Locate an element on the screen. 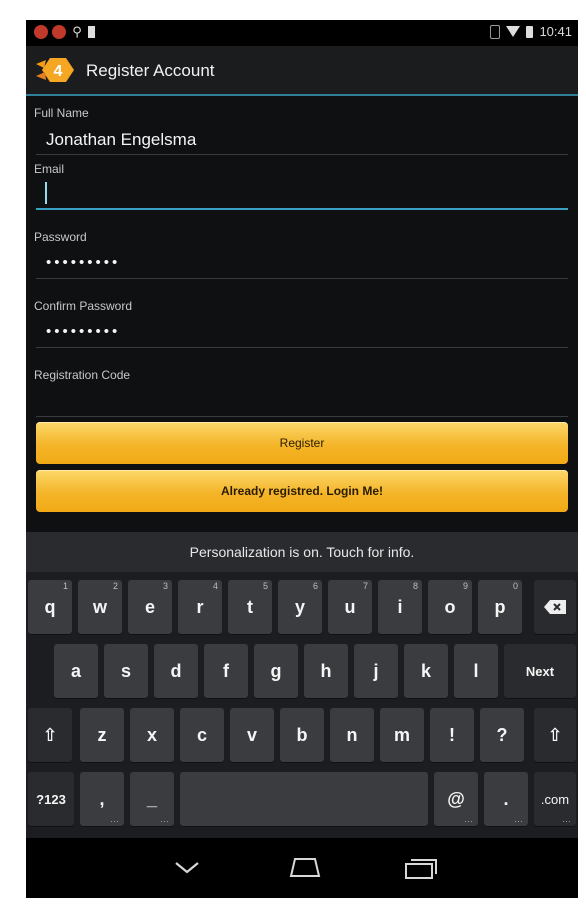 Image resolution: width=586 pixels, height=910 pixels. key-label: i is located at coordinates (400, 606).